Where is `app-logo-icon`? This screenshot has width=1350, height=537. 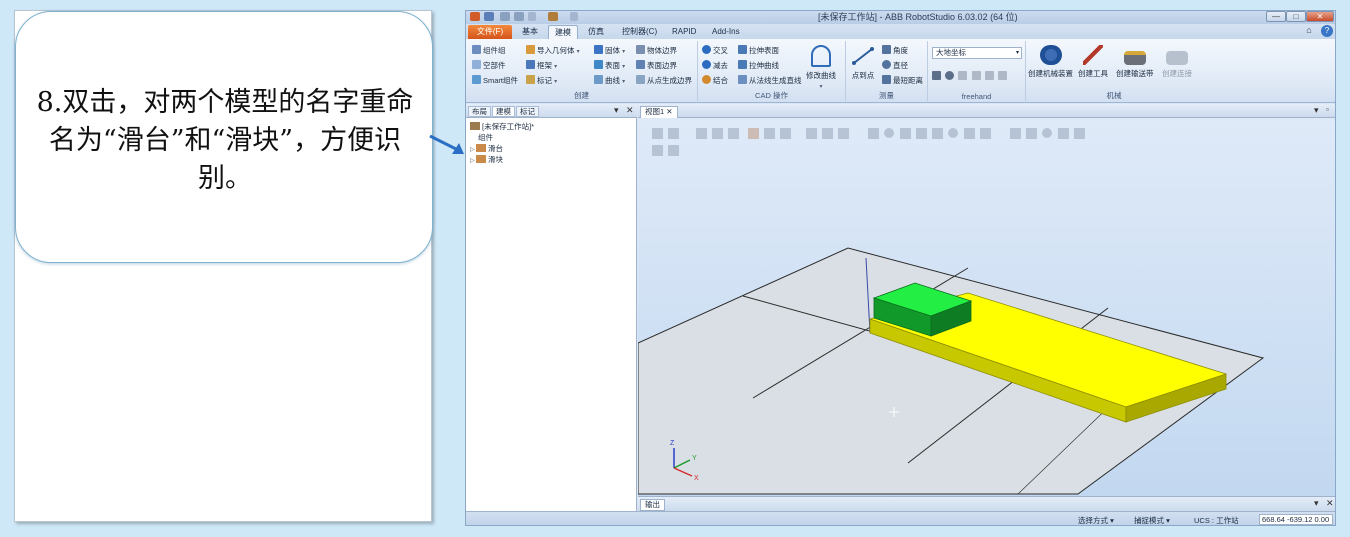
app-logo-icon is located at coordinates (475, 16).